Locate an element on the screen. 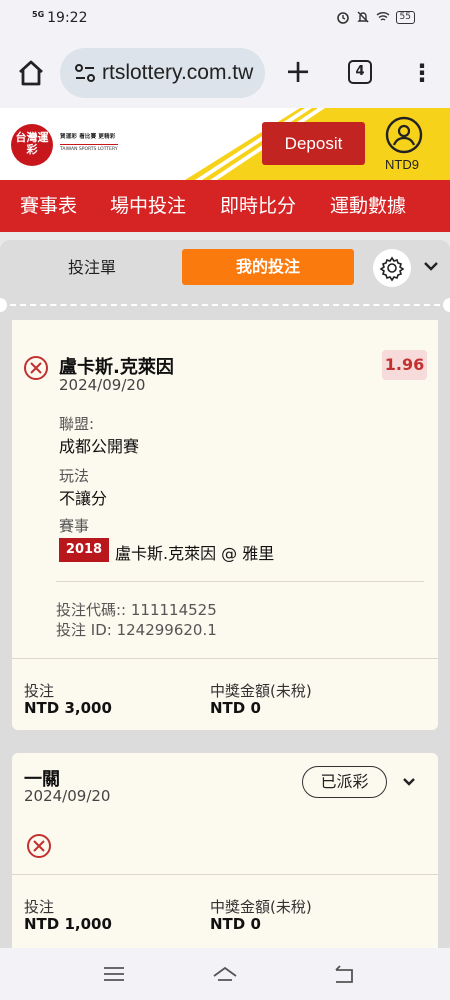 This screenshot has width=450, height=1000. league-label: 聯盟: is located at coordinates (77, 424).